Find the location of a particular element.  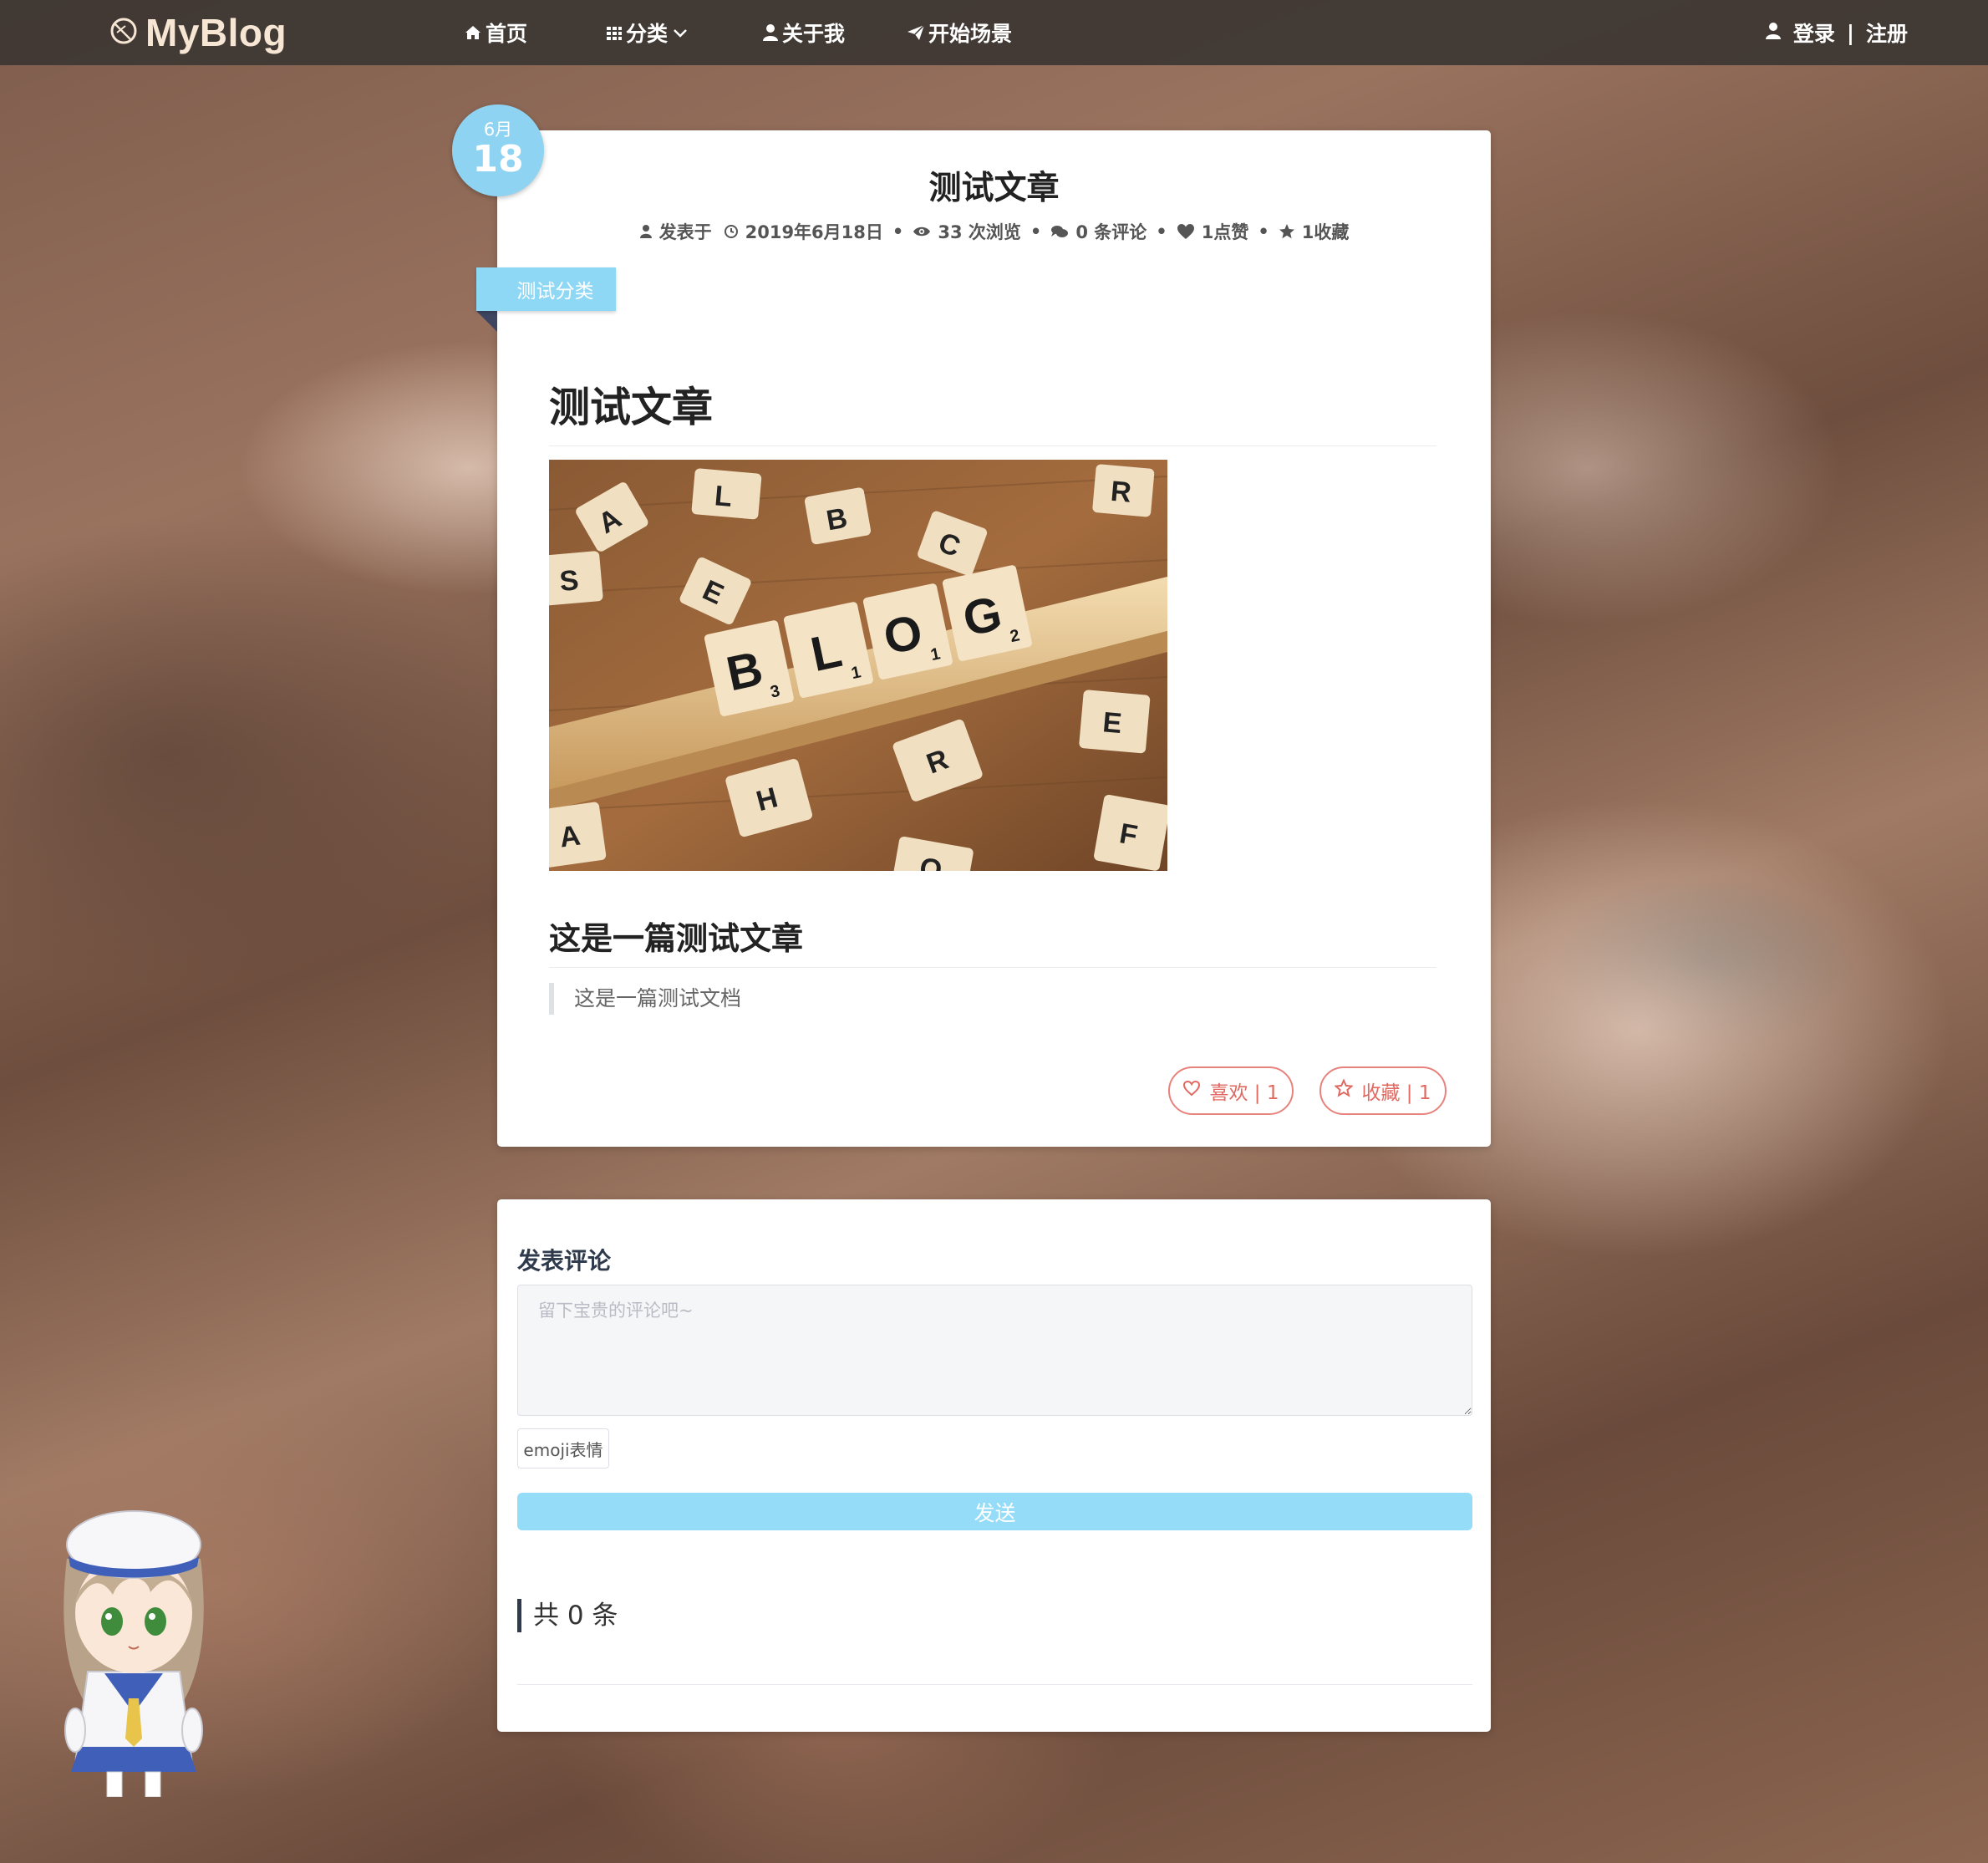

top-navbar: MyBlog 首页 分类 关于我 开始场景 登录 | 注册 is located at coordinates (994, 32).